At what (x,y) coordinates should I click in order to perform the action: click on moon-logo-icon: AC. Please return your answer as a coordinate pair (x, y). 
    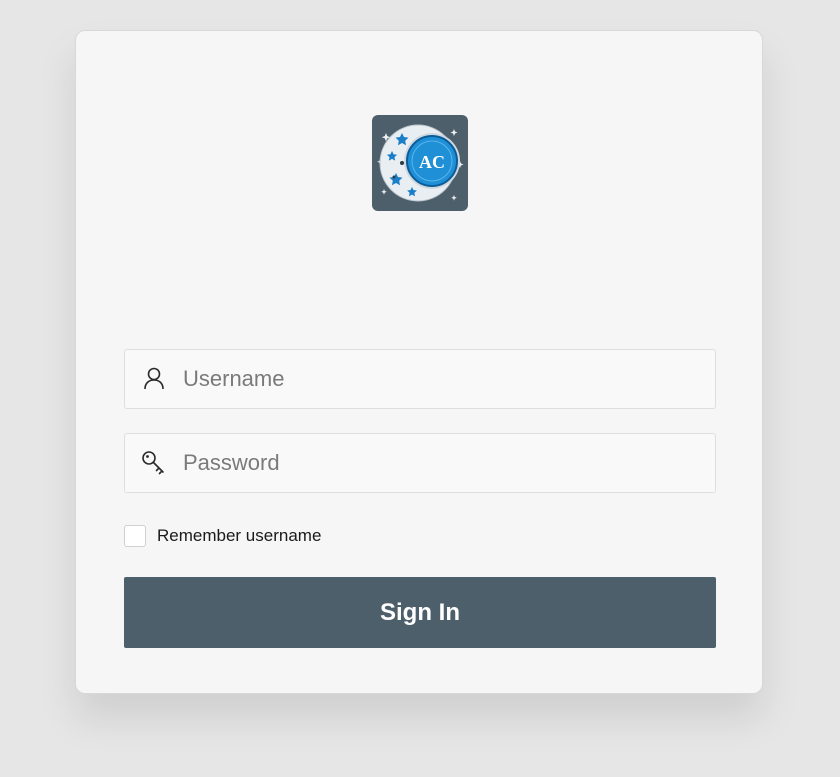
    Looking at the image, I should click on (420, 163).